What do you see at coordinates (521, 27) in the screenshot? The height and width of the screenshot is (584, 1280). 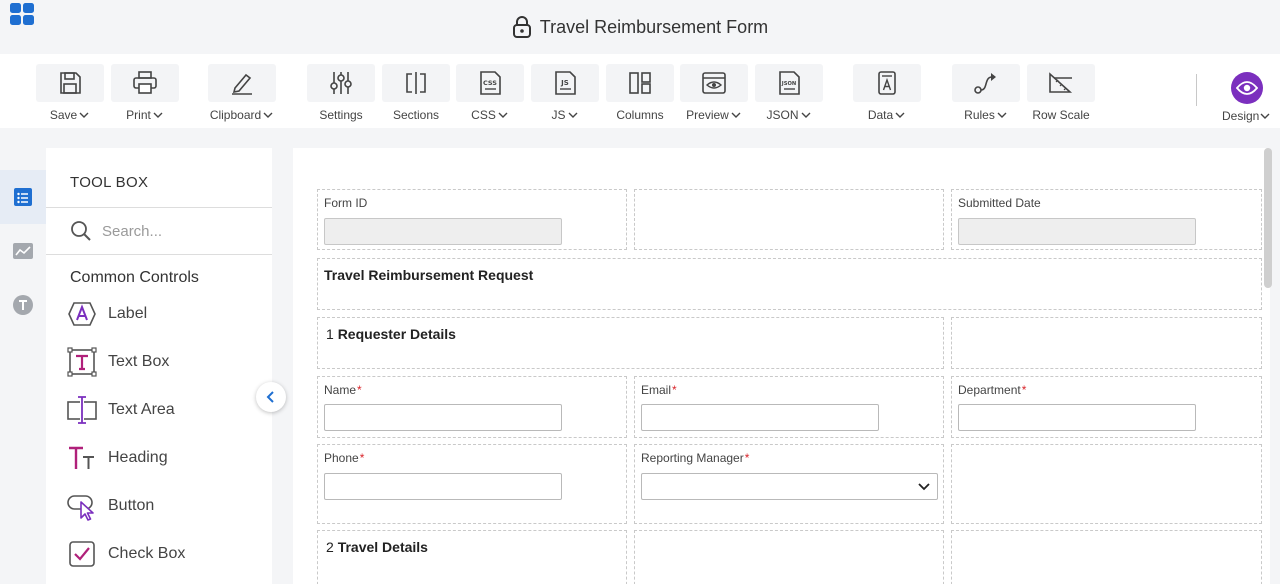 I see `lock-icon` at bounding box center [521, 27].